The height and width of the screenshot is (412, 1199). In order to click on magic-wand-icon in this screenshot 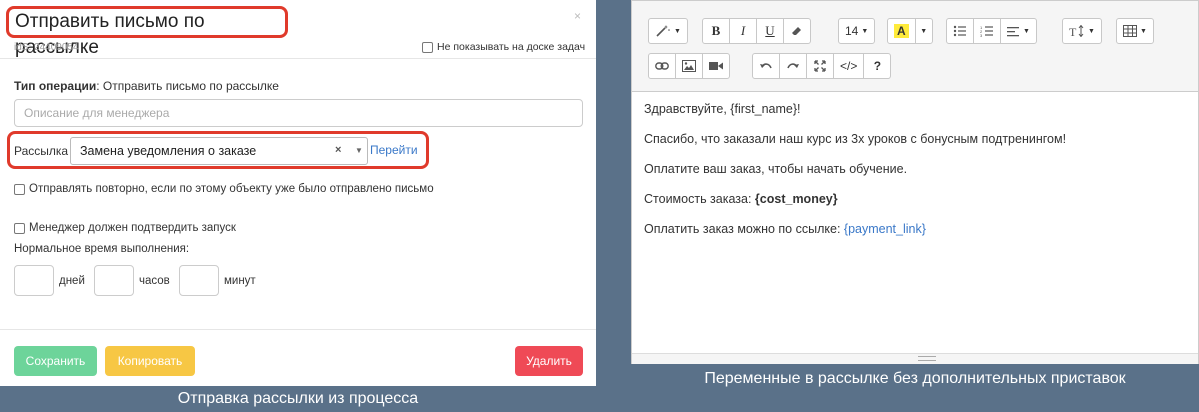, I will do `click(663, 31)`.